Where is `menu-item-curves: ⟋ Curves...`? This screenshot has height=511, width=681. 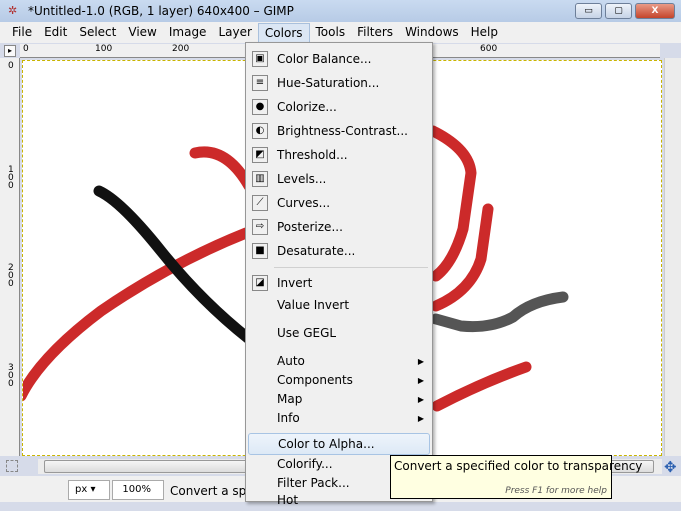 menu-item-curves: ⟋ Curves... is located at coordinates (339, 203).